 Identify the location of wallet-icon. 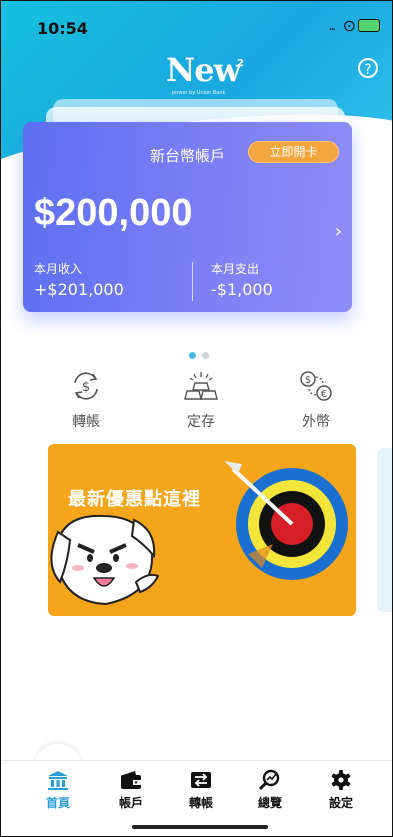
(131, 780).